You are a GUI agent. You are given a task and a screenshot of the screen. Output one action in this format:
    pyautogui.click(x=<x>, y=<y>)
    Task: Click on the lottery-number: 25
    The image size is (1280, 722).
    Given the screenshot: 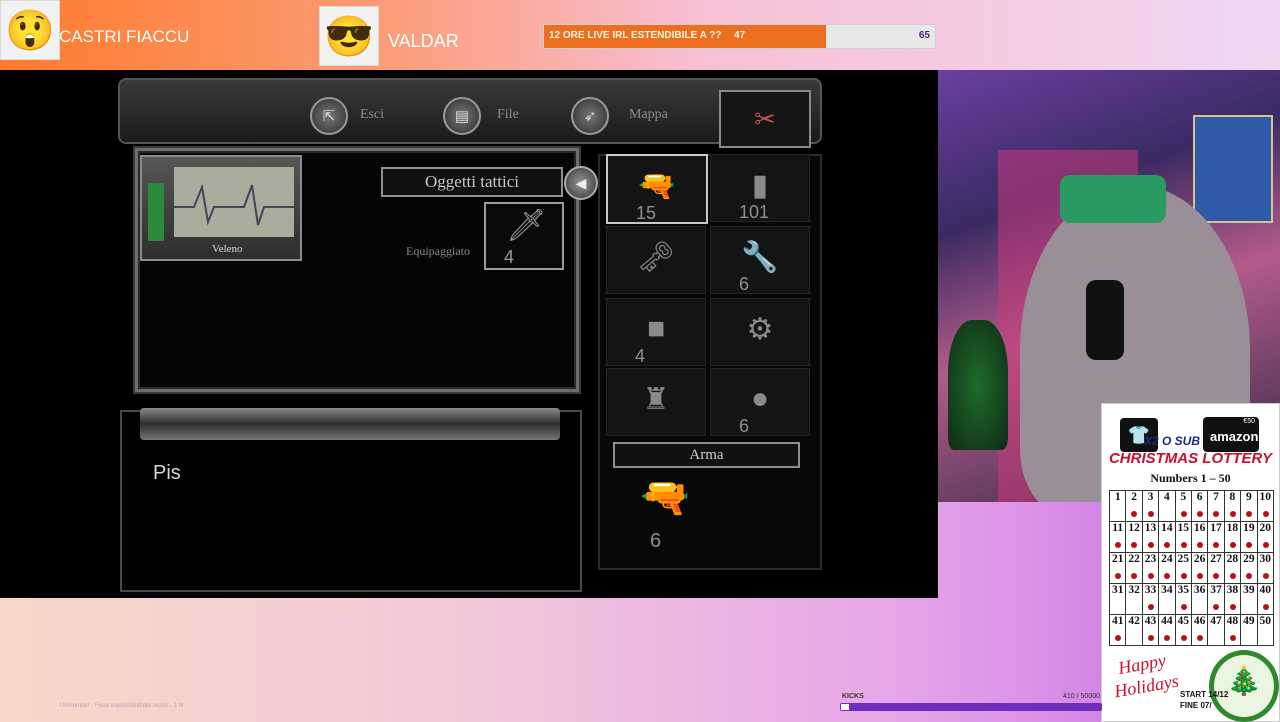 What is the action you would take?
    pyautogui.click(x=1183, y=568)
    